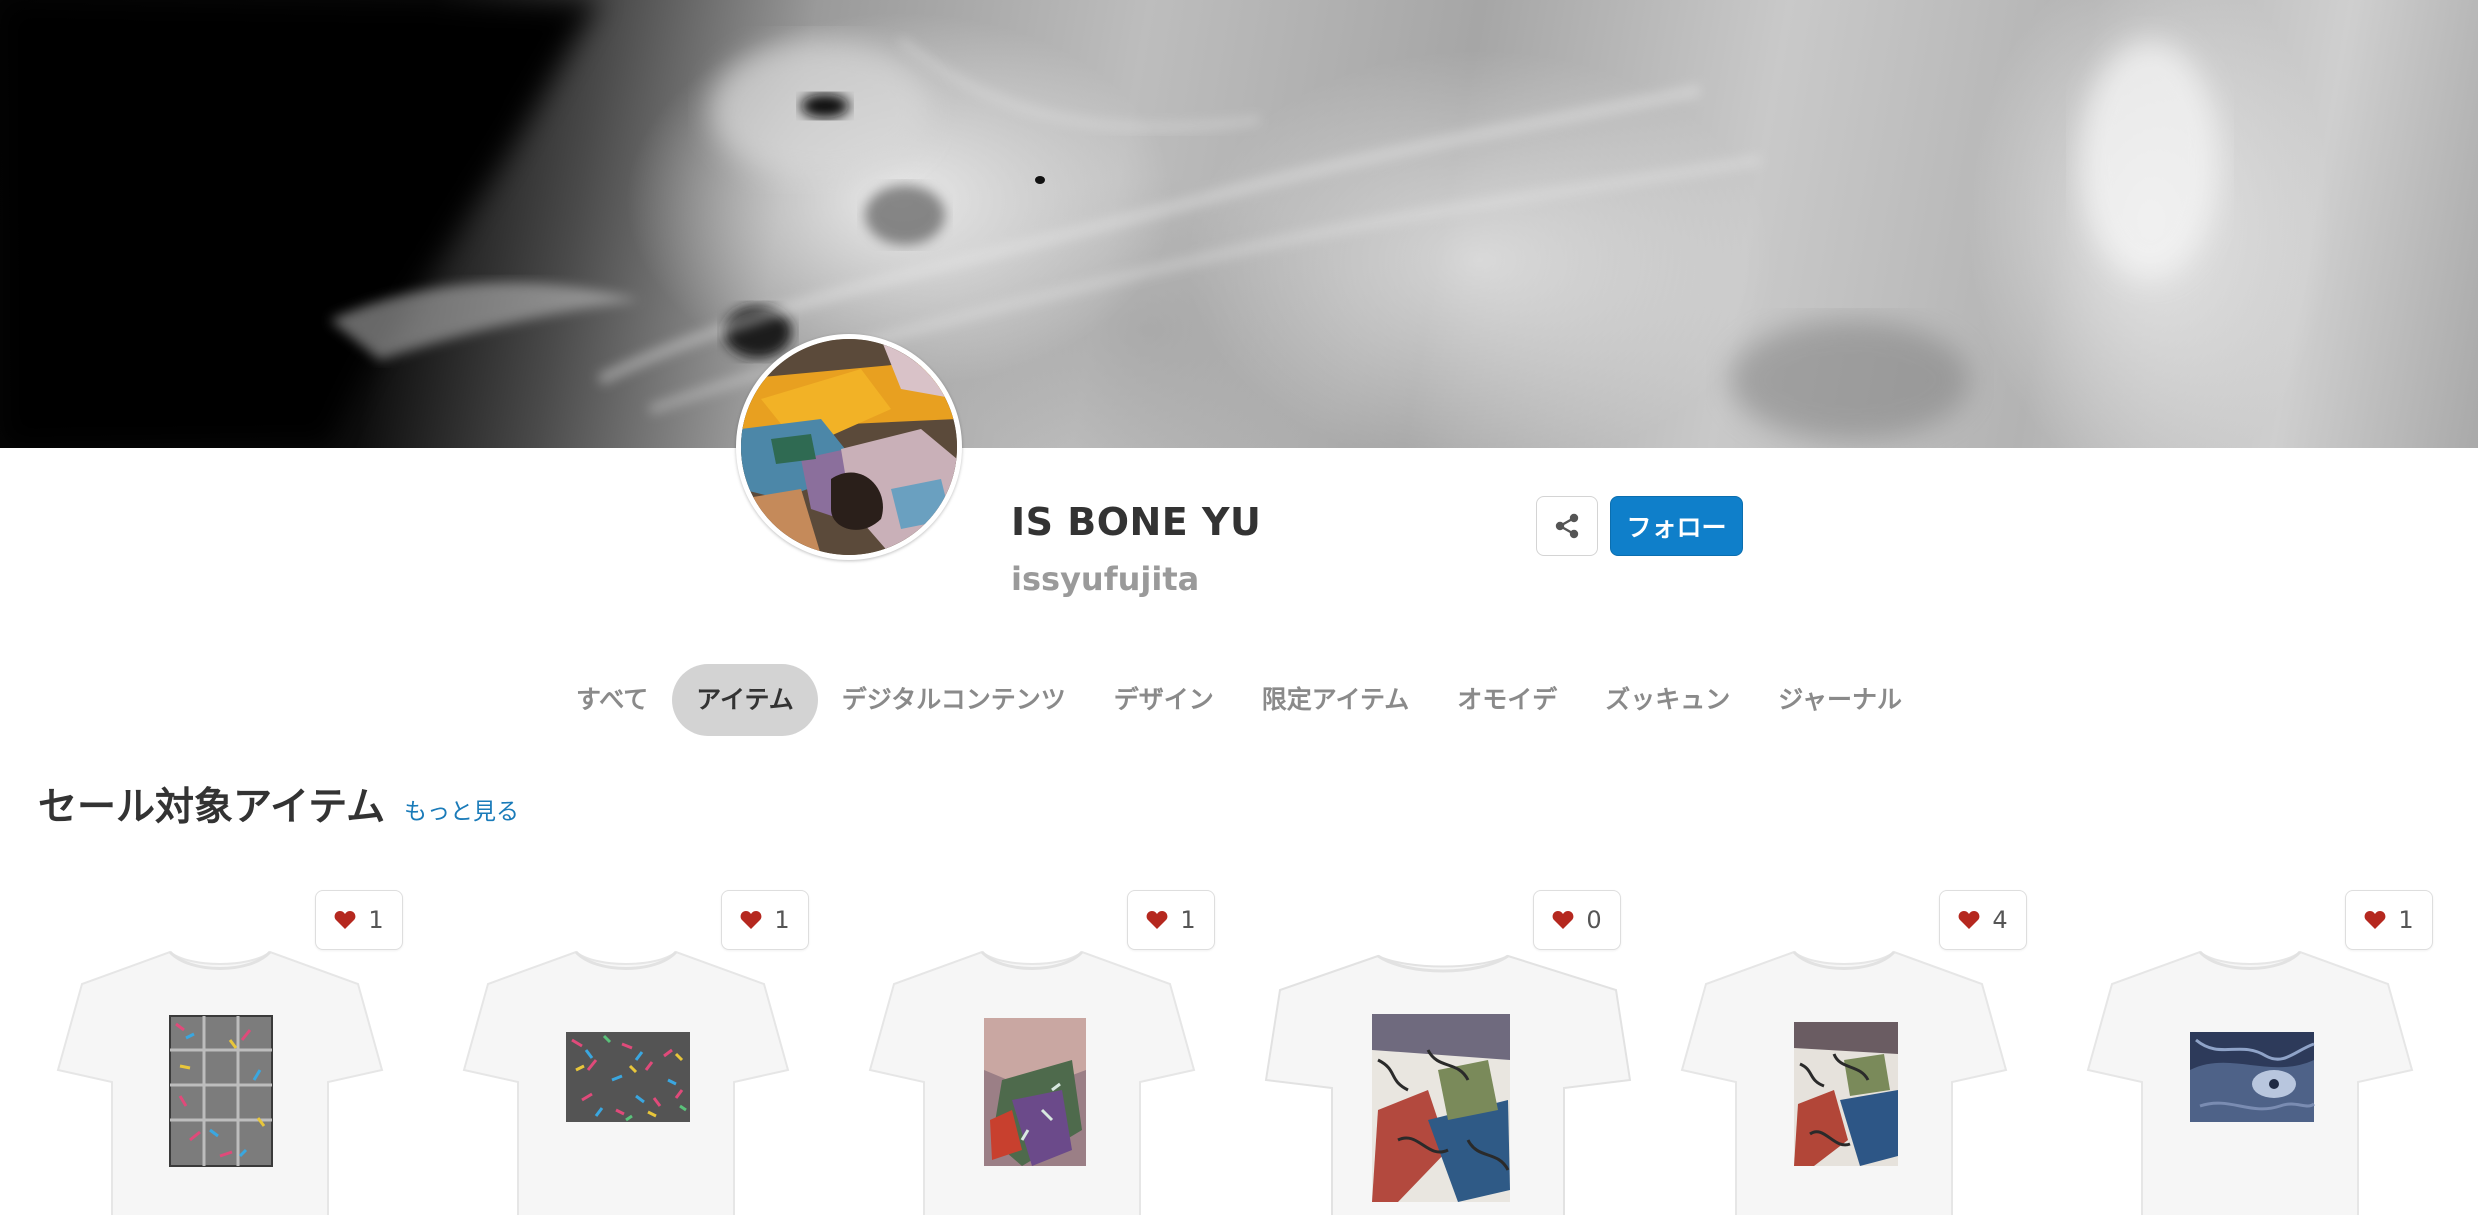  What do you see at coordinates (1577, 920) in the screenshot?
I see `like-button: 0` at bounding box center [1577, 920].